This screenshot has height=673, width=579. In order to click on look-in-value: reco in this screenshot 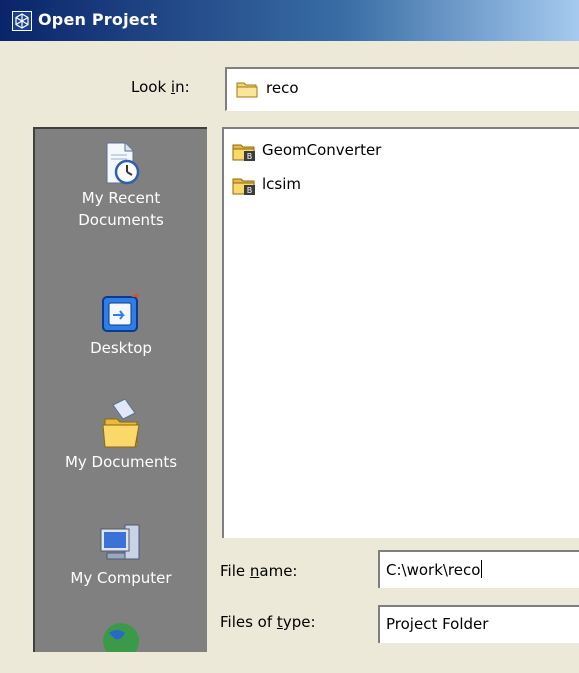, I will do `click(282, 88)`.